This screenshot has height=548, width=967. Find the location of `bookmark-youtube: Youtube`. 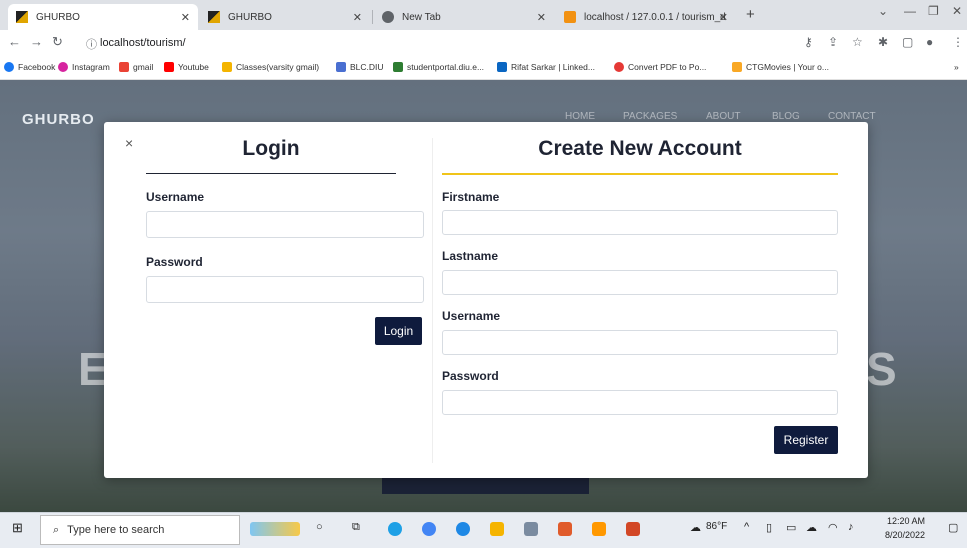

bookmark-youtube: Youtube is located at coordinates (186, 67).